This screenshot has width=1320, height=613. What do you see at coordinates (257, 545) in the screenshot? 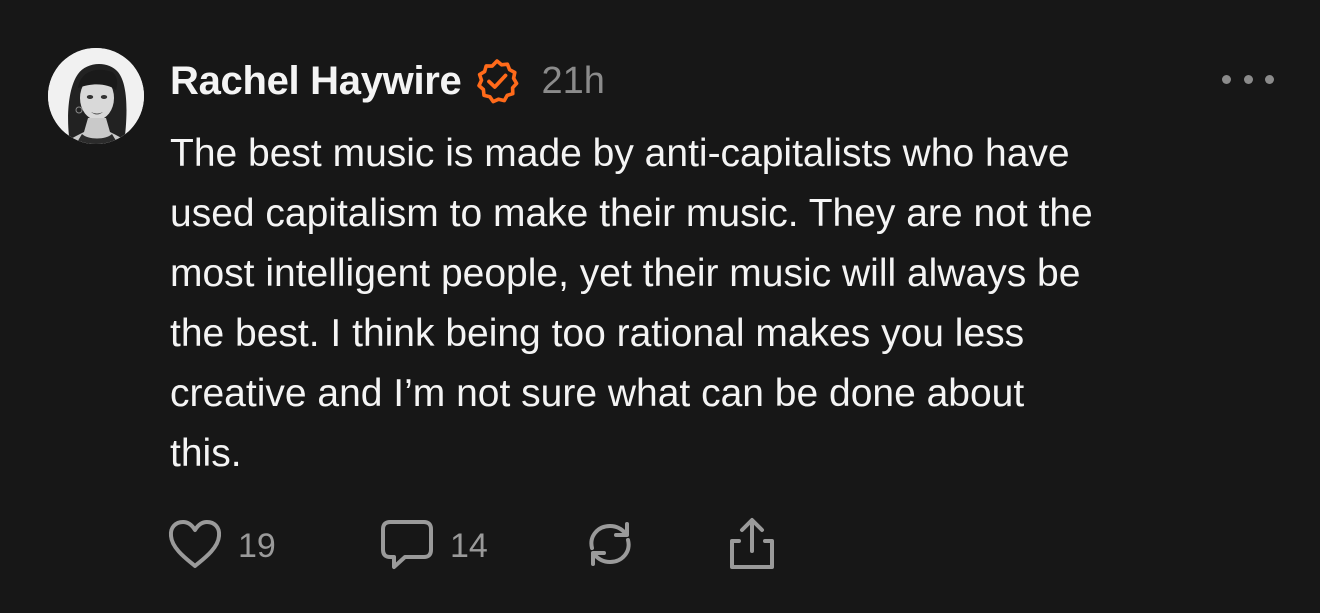
I see `like-count: 19` at bounding box center [257, 545].